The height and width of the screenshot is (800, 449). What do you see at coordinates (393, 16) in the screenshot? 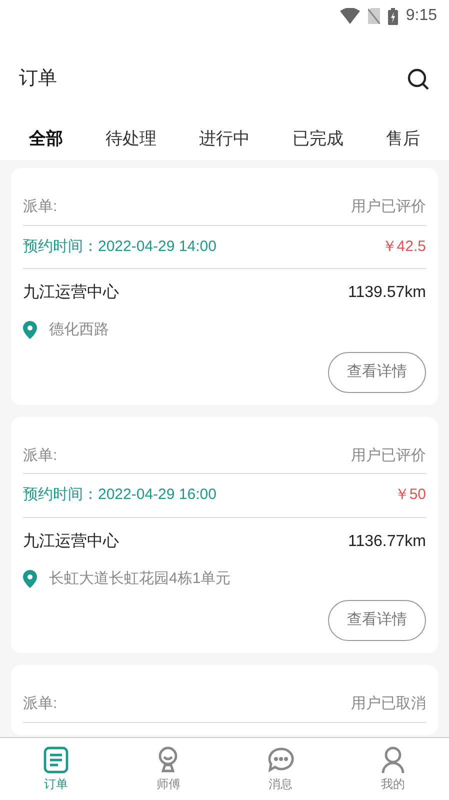
I see `battery-icon` at bounding box center [393, 16].